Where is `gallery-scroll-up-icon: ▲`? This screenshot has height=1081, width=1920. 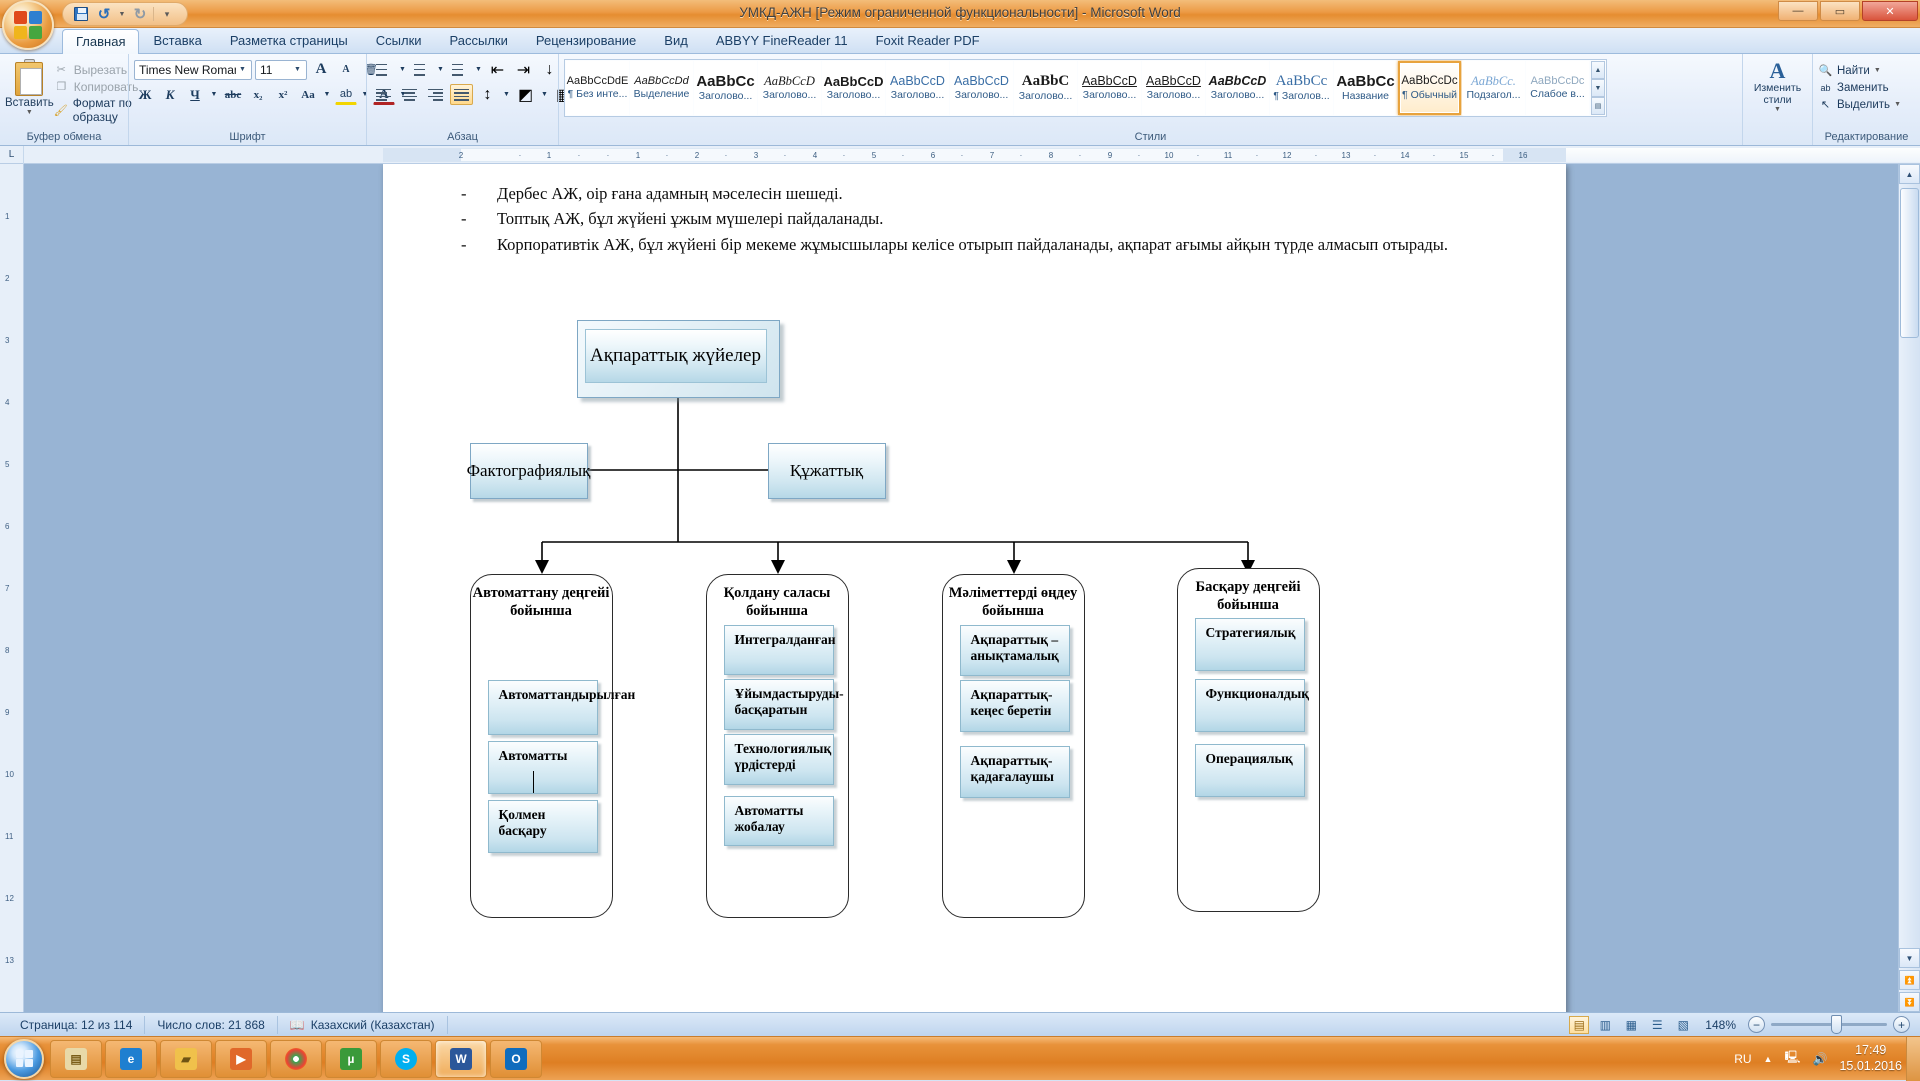
gallery-scroll-up-icon: ▲ is located at coordinates (1598, 70).